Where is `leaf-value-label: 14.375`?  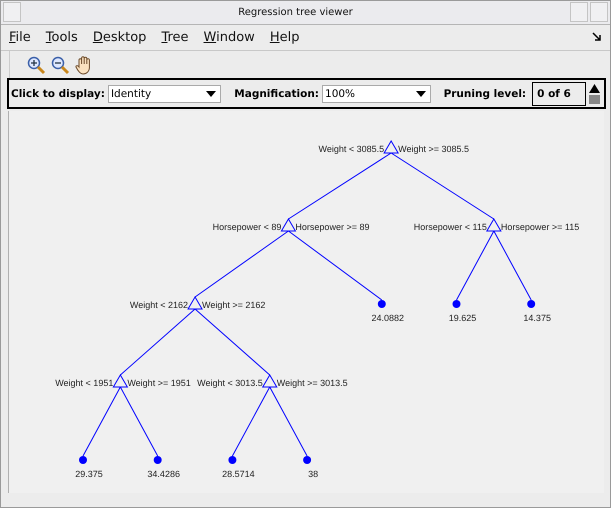
leaf-value-label: 14.375 is located at coordinates (537, 318).